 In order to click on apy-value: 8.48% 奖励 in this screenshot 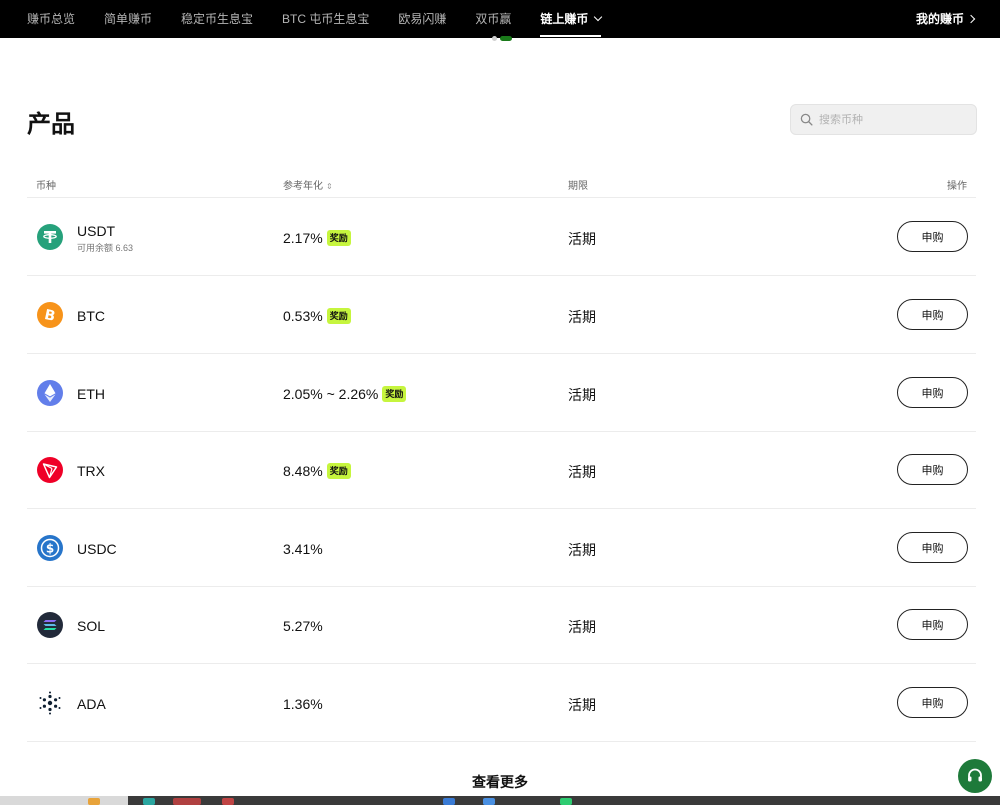, I will do `click(317, 471)`.